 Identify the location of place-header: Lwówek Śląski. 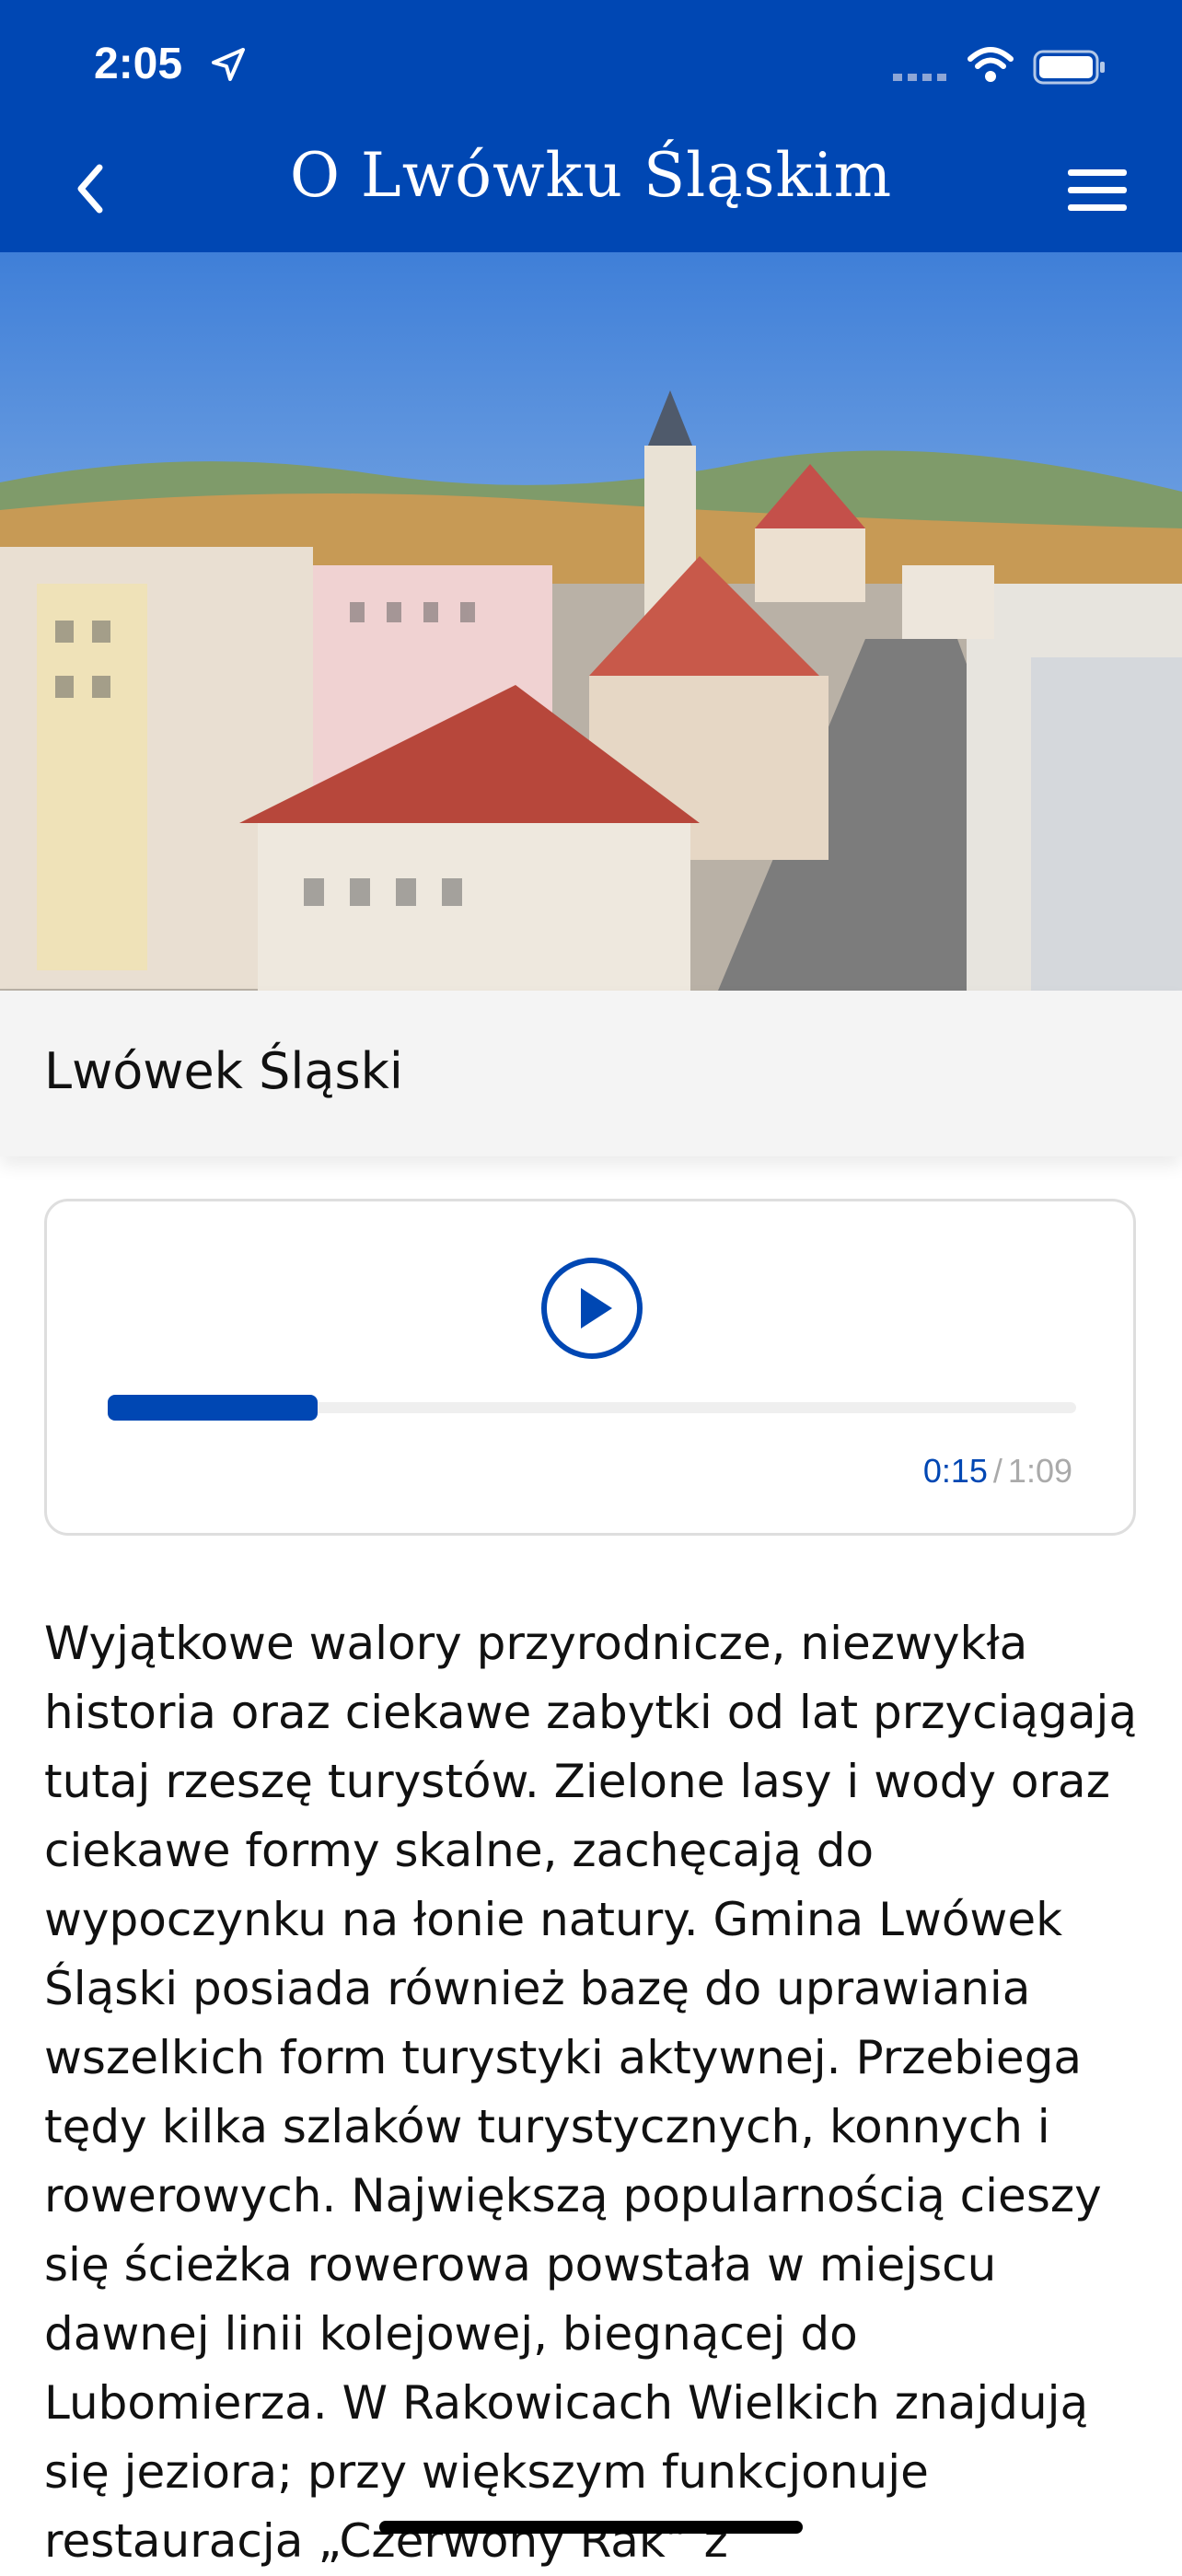
(591, 1073).